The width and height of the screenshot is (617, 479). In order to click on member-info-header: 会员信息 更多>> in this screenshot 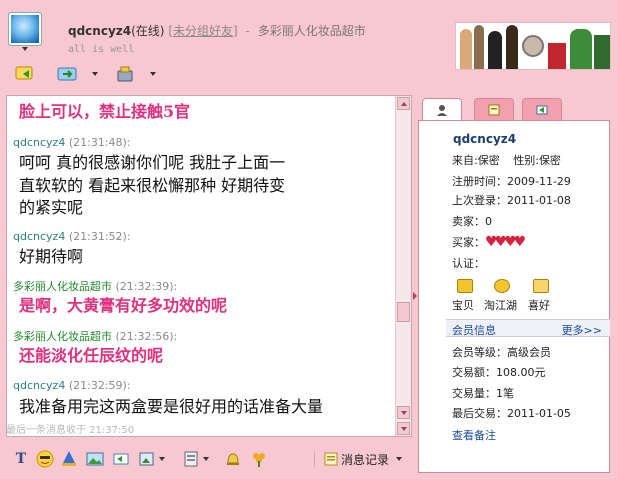, I will do `click(528, 328)`.